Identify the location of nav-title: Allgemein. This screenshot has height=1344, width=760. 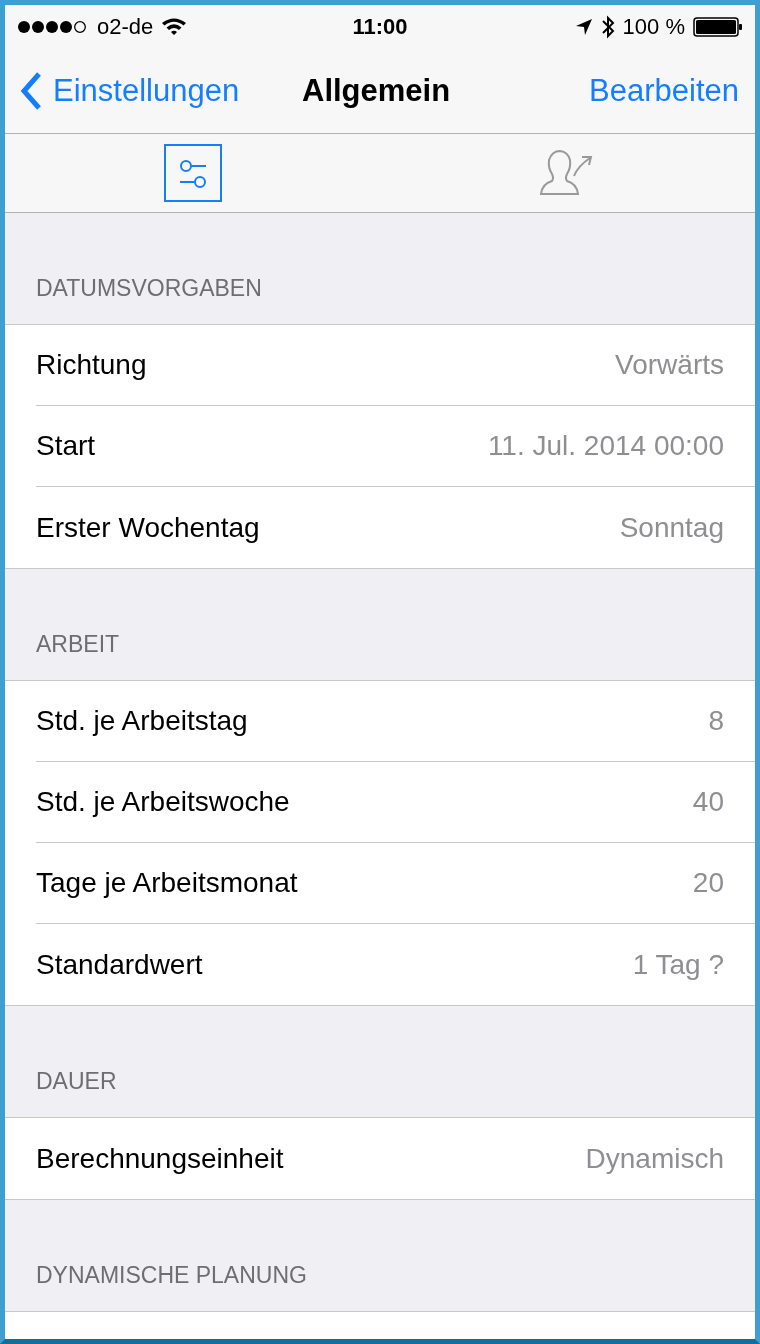
(376, 90).